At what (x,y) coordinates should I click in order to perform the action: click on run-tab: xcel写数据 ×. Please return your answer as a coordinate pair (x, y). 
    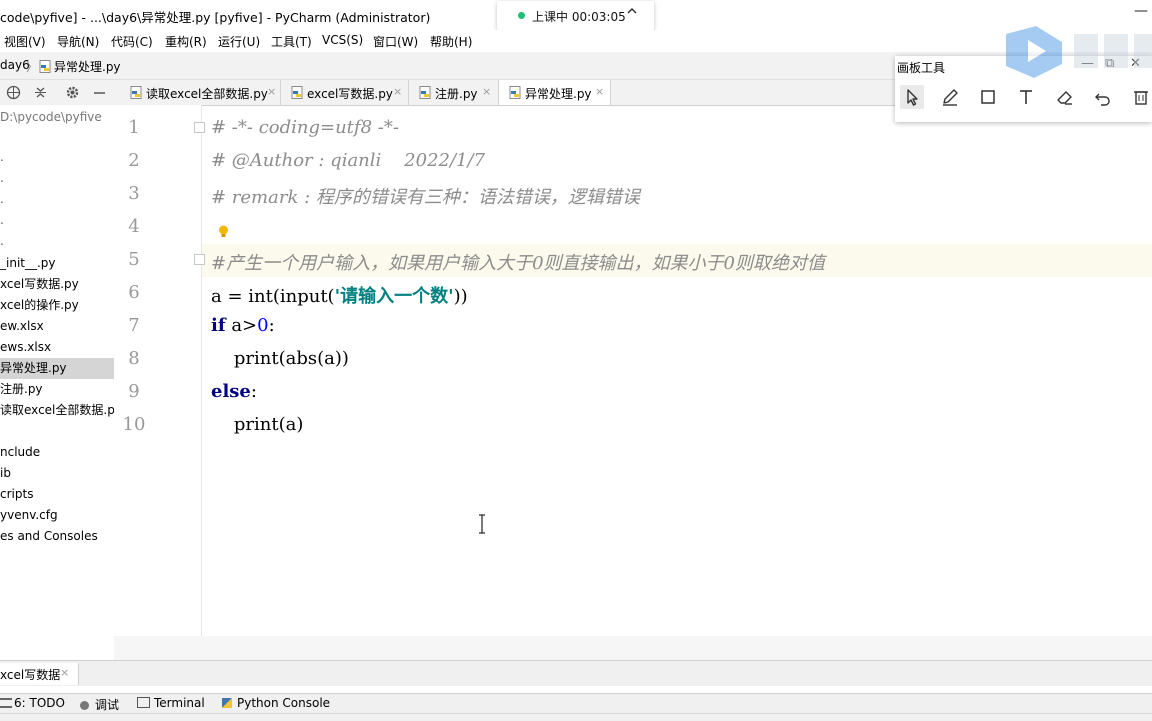
    Looking at the image, I should click on (39, 674).